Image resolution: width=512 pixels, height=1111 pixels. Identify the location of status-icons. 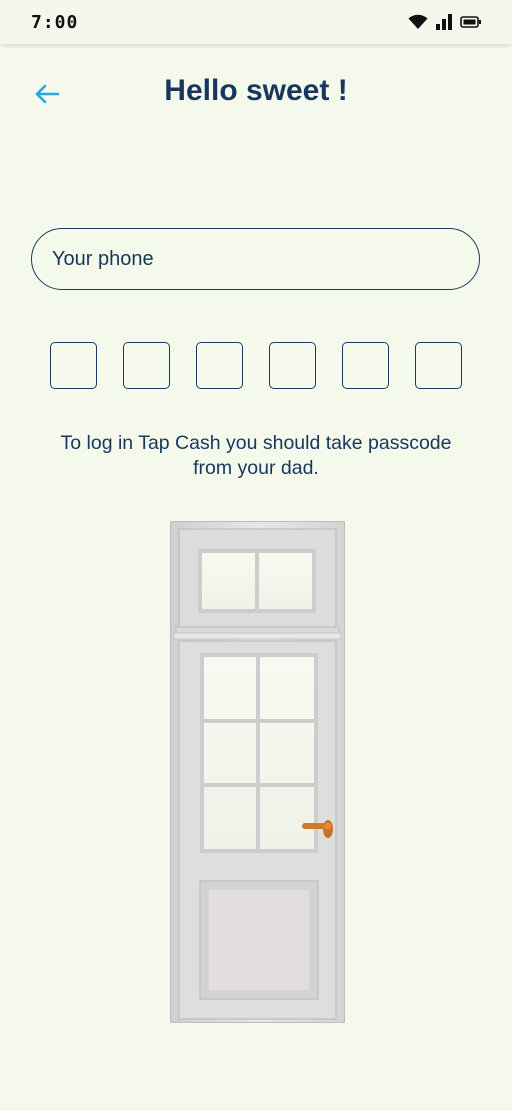
(445, 22).